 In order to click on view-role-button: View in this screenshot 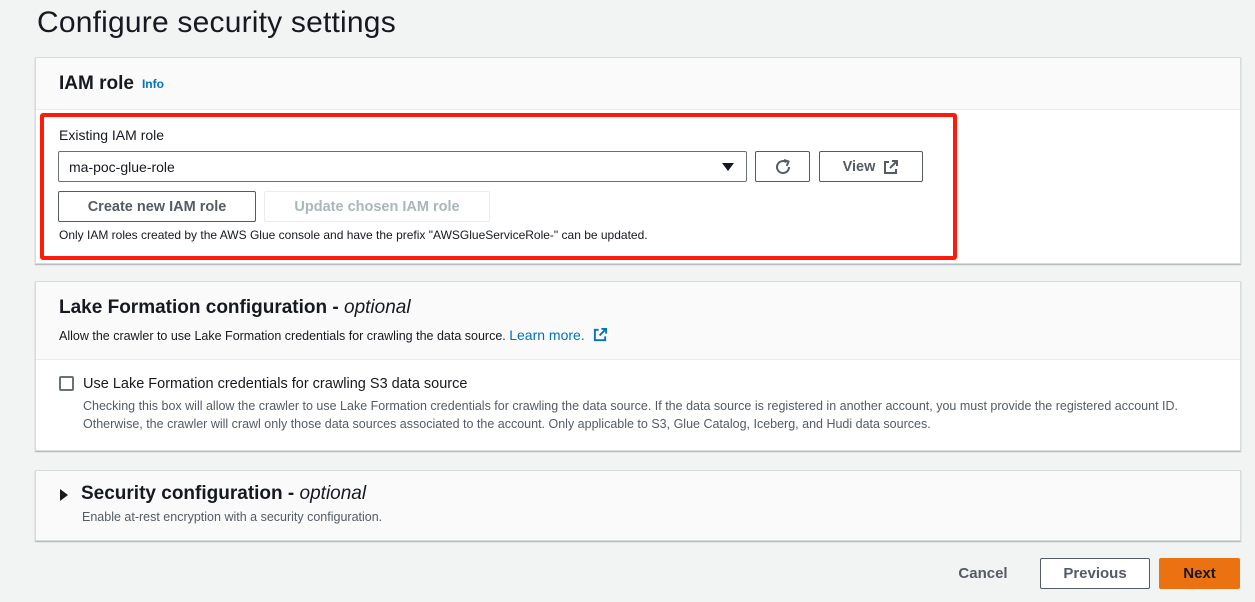, I will do `click(871, 166)`.